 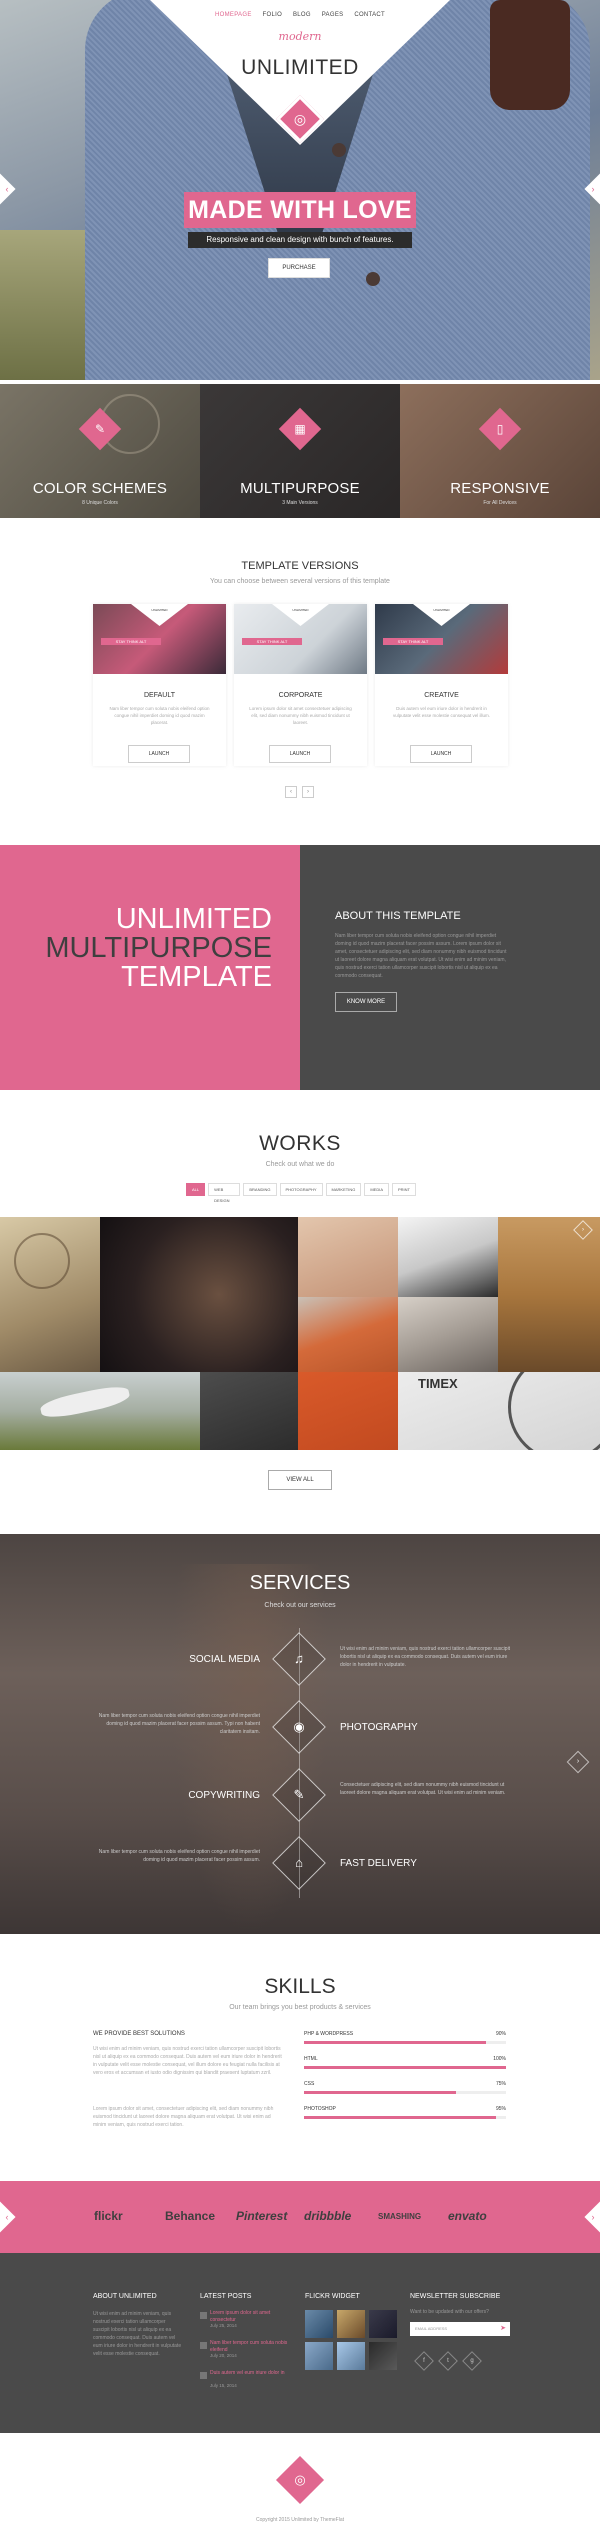 What do you see at coordinates (291, 792) in the screenshot?
I see `carousel-prev-button: ‹` at bounding box center [291, 792].